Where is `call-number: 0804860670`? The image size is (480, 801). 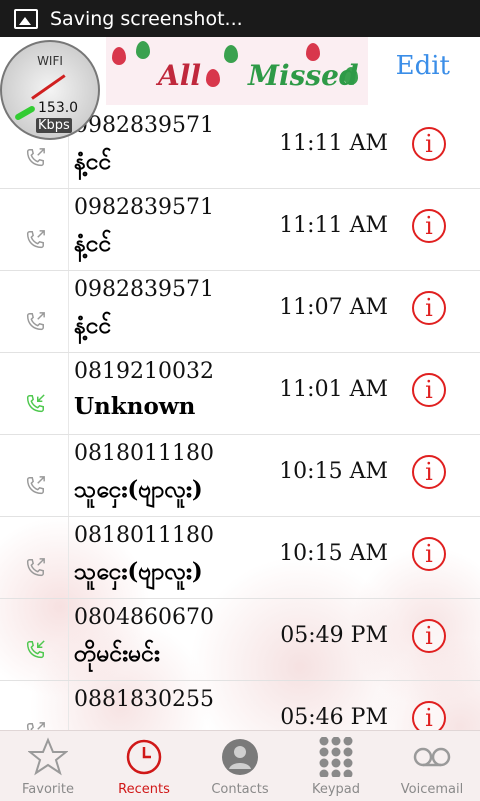
call-number: 0804860670 is located at coordinates (144, 617).